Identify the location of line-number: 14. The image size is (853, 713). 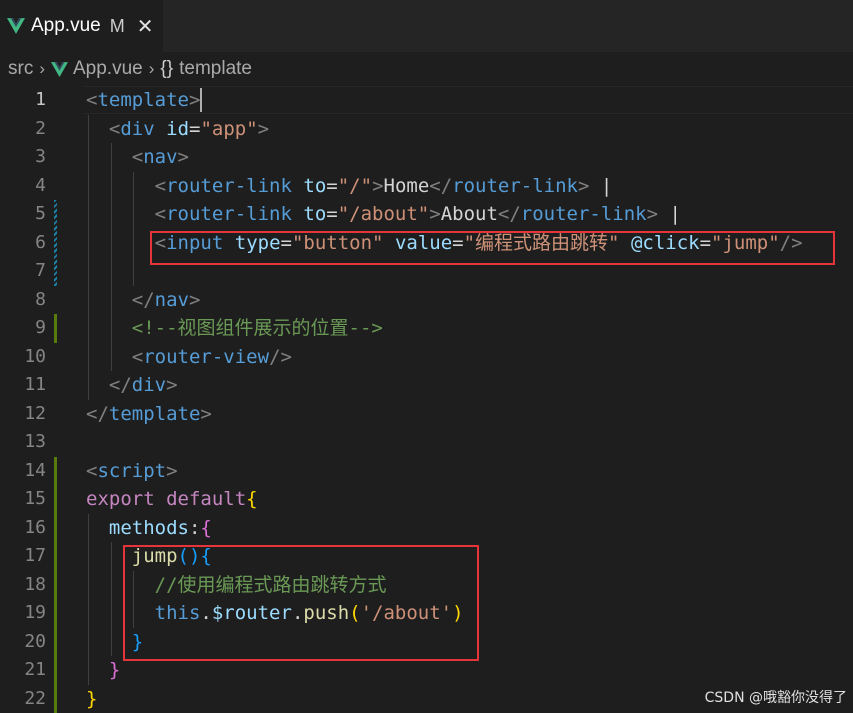
(35, 470).